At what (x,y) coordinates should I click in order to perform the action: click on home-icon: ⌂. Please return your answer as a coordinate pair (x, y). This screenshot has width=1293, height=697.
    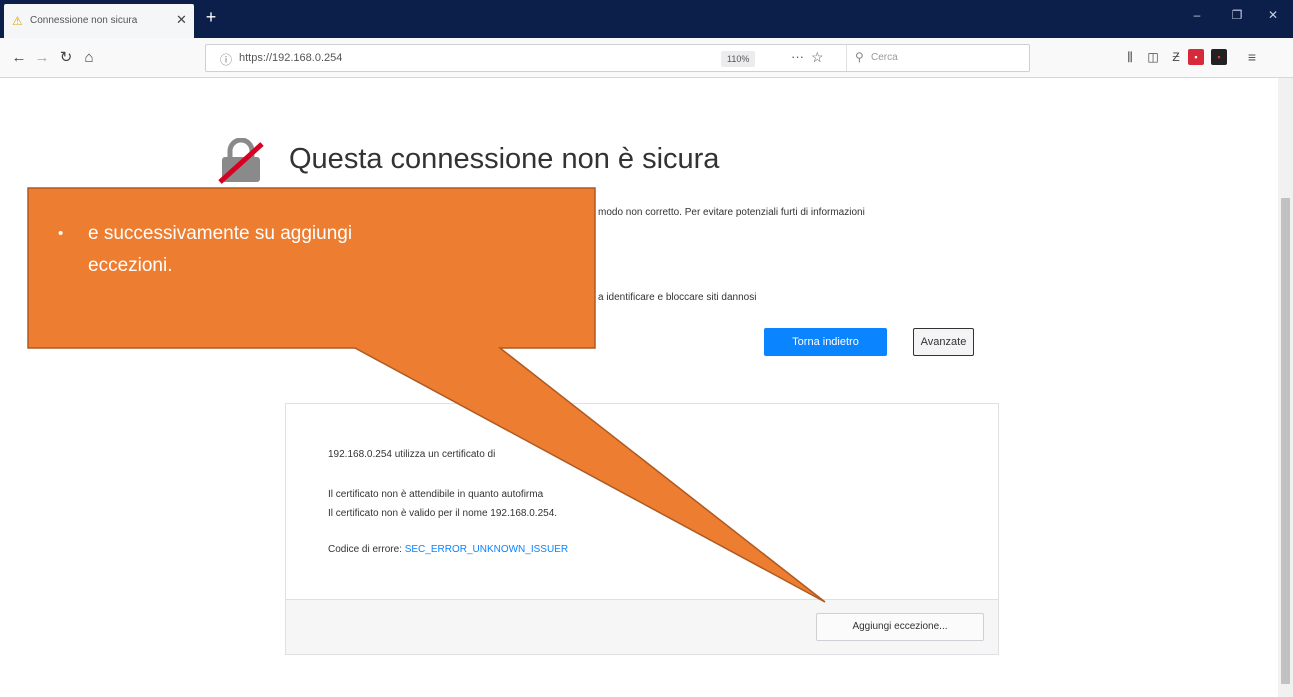
    Looking at the image, I should click on (89, 58).